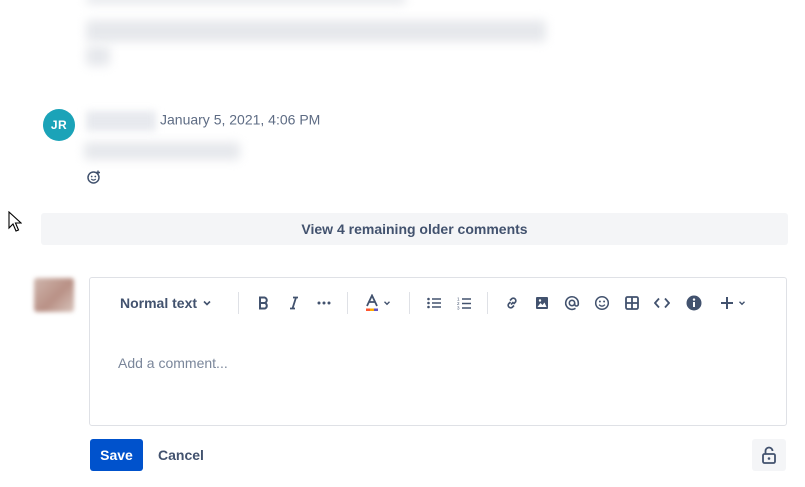 The width and height of the screenshot is (805, 487). Describe the element at coordinates (15, 224) in the screenshot. I see `mouse-cursor-icon` at that location.